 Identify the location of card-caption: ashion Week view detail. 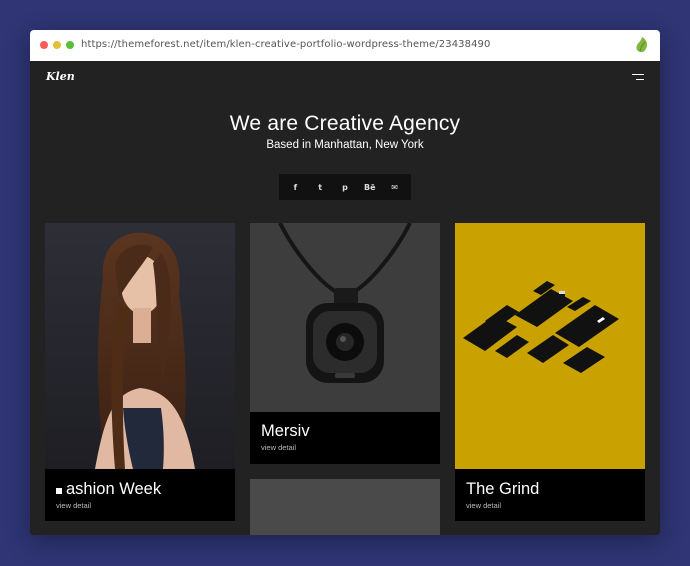
(140, 495).